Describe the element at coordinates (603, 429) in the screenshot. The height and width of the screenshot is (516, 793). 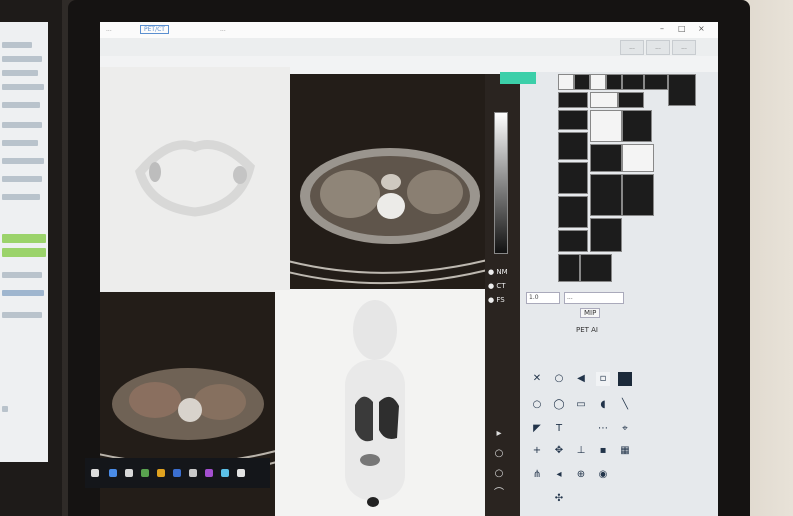
I see `pan-icon: ⋯` at that location.